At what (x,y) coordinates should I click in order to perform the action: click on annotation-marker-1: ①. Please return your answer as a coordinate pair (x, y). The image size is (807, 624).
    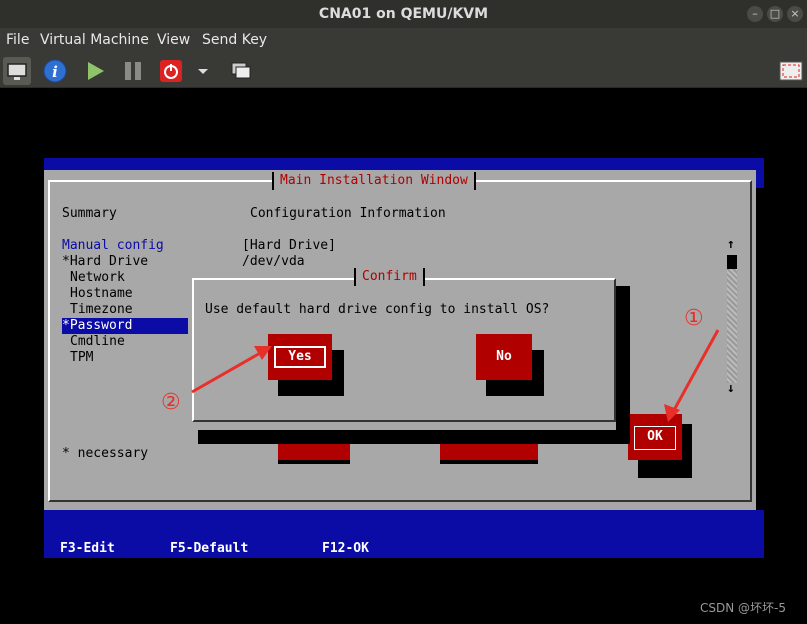
    Looking at the image, I should click on (694, 318).